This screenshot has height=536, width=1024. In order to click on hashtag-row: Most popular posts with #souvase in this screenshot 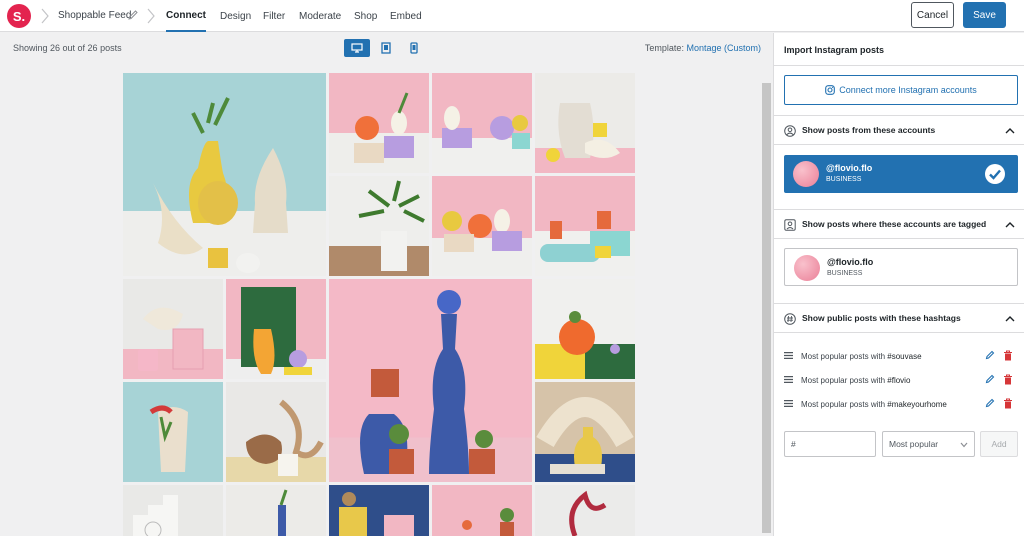, I will do `click(901, 356)`.